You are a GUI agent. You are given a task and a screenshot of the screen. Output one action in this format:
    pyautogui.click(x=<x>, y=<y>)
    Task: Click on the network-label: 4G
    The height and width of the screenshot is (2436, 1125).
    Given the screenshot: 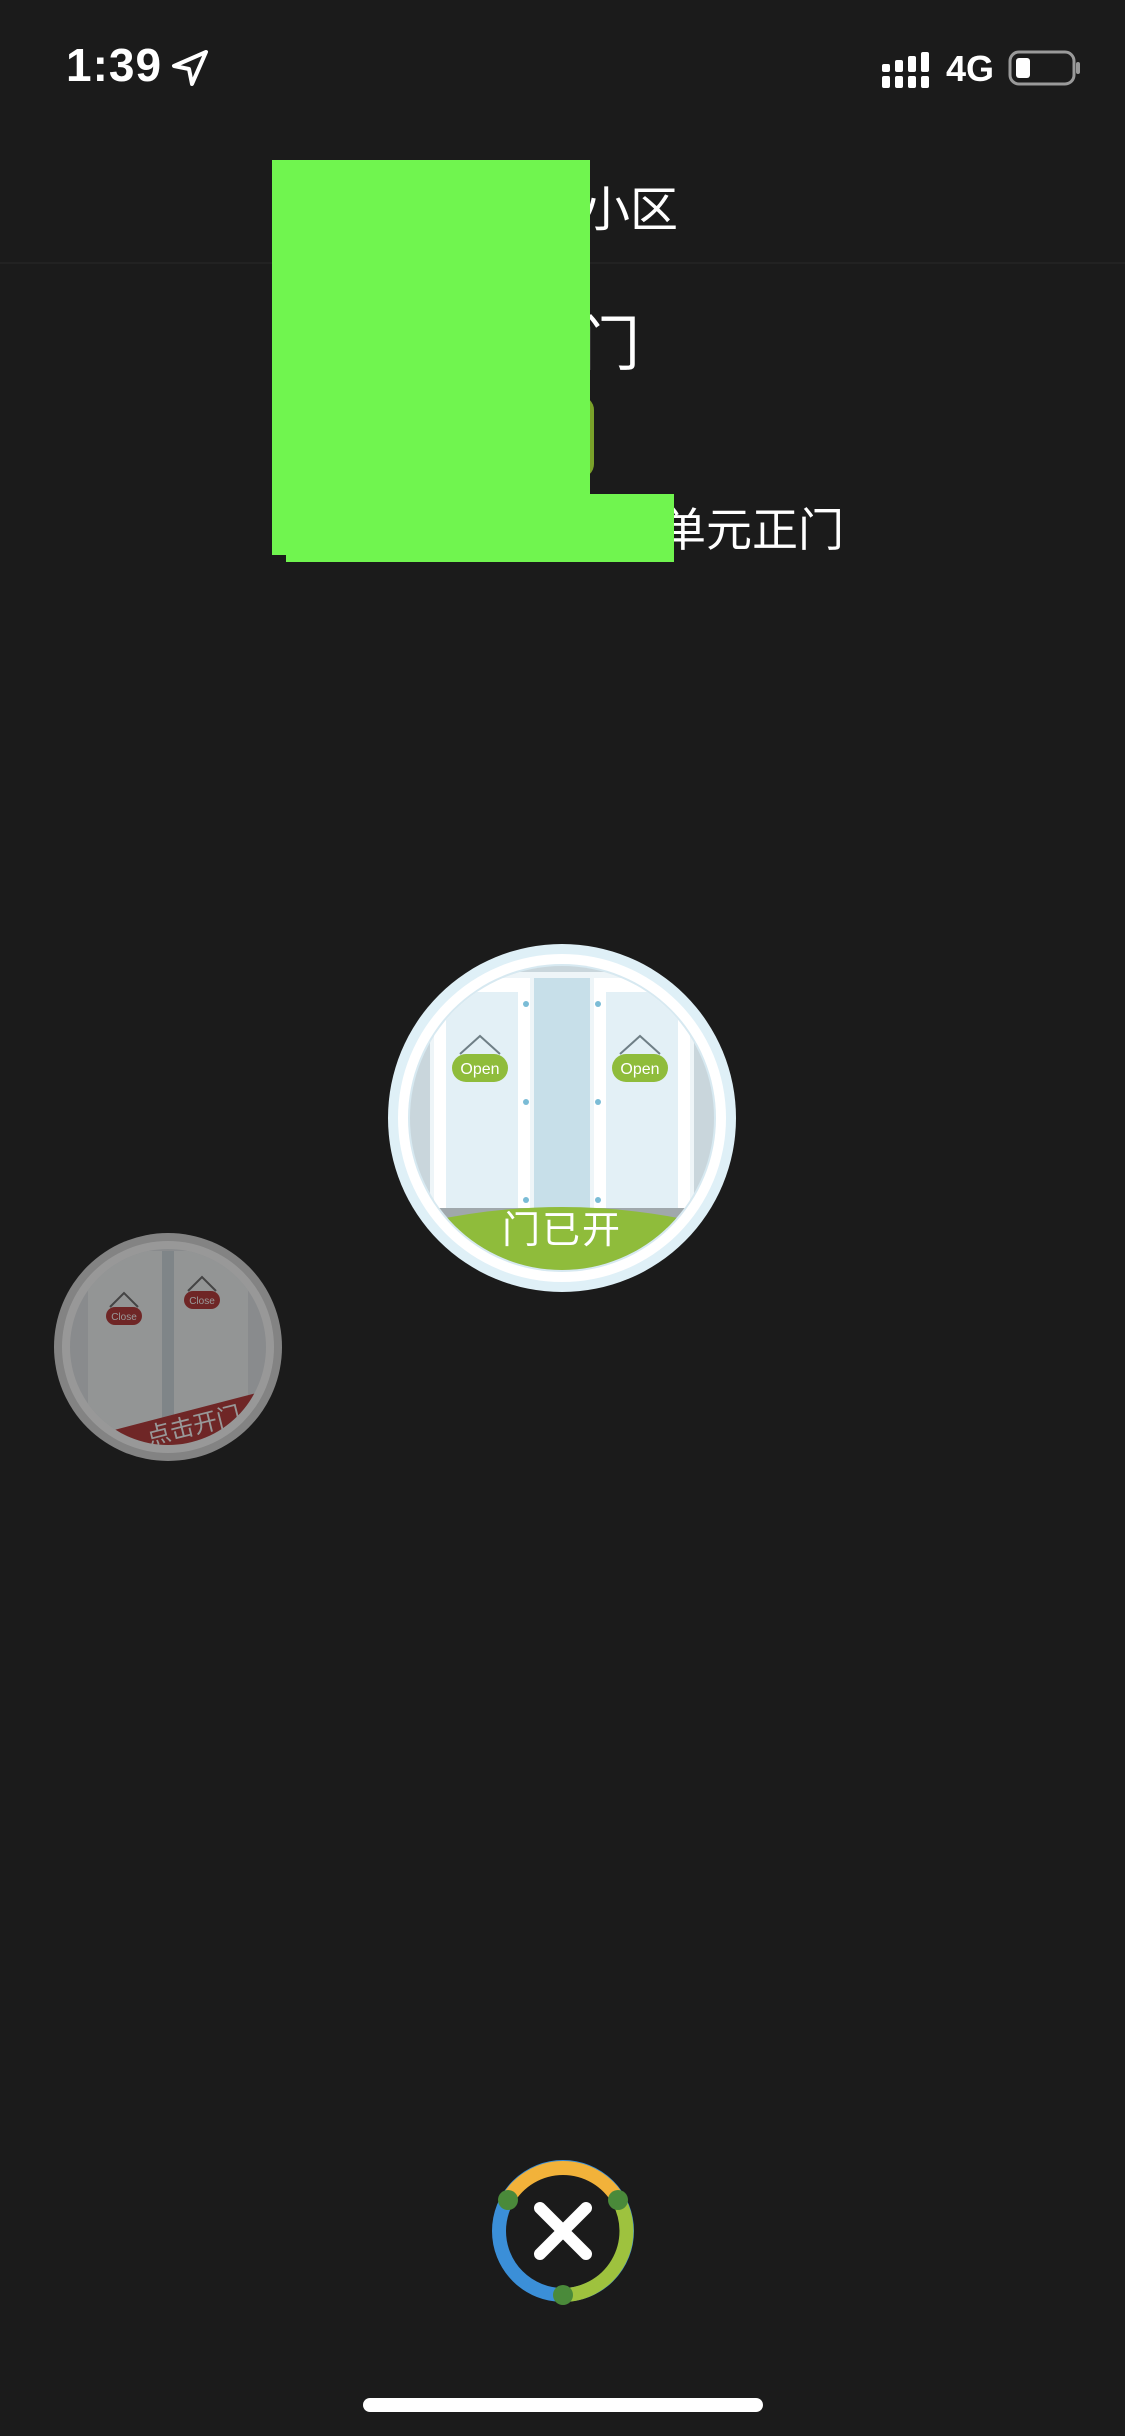 What is the action you would take?
    pyautogui.click(x=970, y=68)
    